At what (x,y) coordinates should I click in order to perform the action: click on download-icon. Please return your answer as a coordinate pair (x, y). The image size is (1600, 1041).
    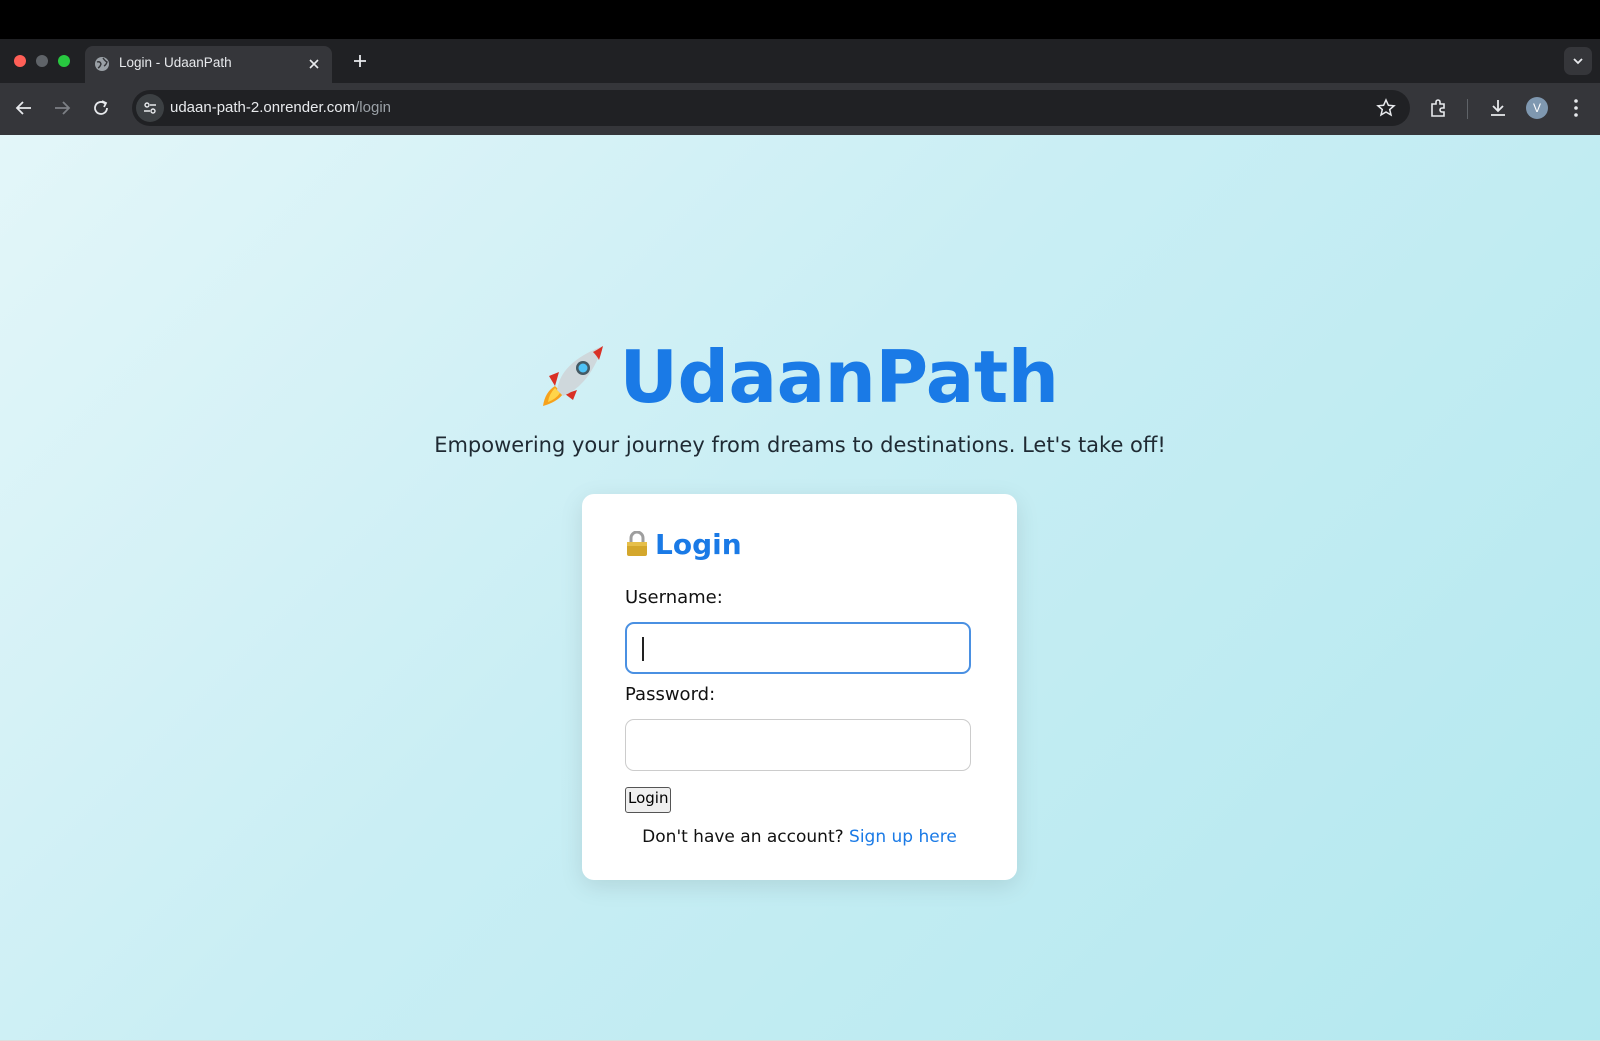
    Looking at the image, I should click on (1498, 108).